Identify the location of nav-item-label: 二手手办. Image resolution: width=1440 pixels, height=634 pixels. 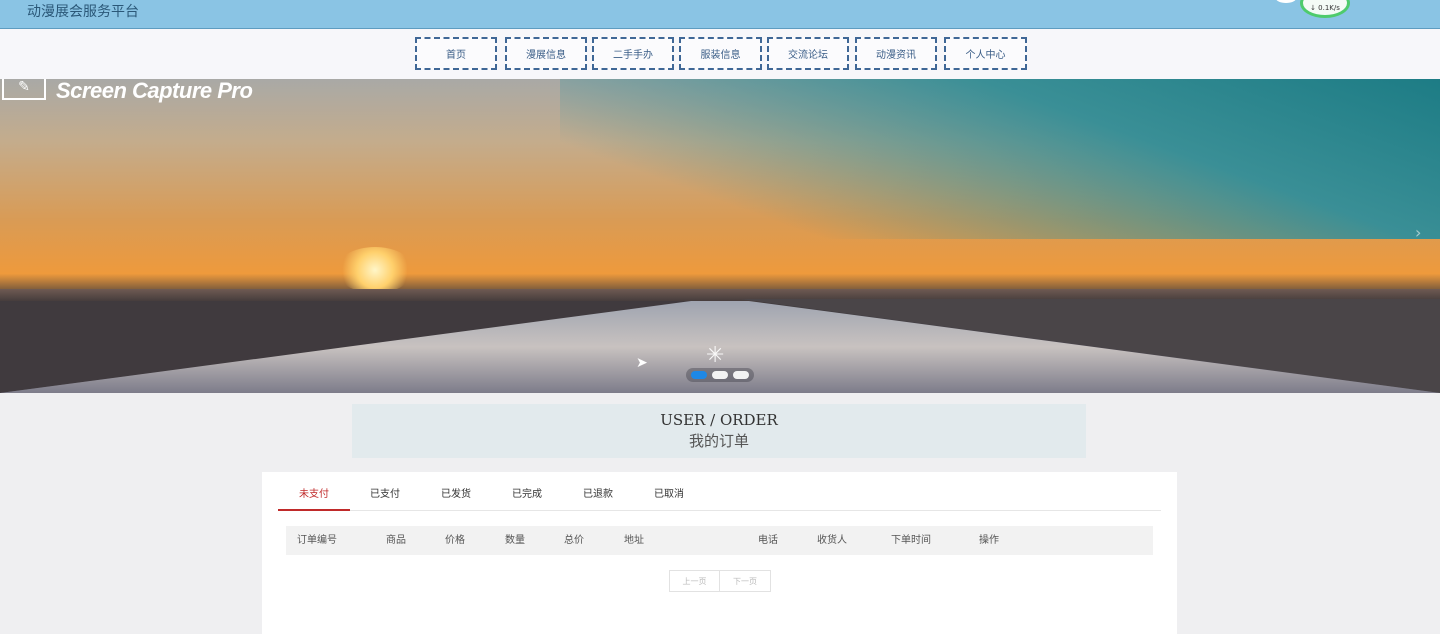
(633, 55).